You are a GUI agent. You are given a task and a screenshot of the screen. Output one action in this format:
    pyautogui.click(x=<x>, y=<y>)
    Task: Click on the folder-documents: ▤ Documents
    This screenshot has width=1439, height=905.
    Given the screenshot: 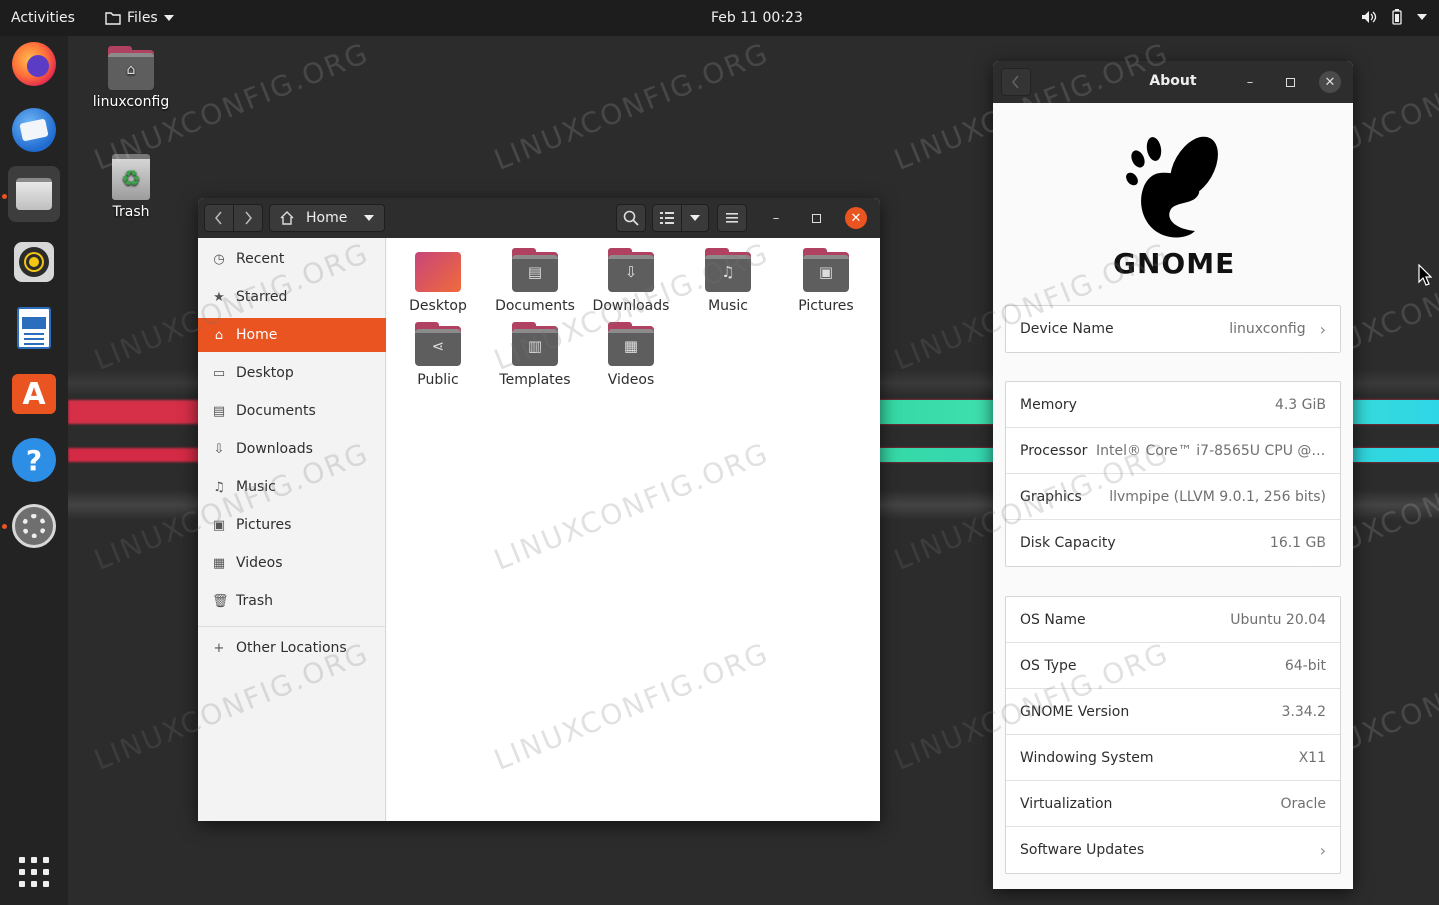 What is the action you would take?
    pyautogui.click(x=535, y=281)
    